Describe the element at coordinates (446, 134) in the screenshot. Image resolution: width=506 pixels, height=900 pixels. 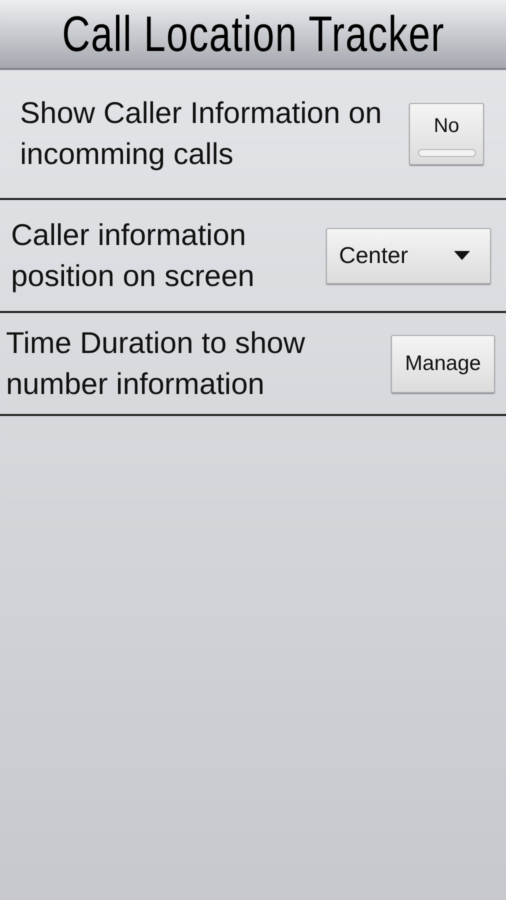
I see `toggle-button: No` at that location.